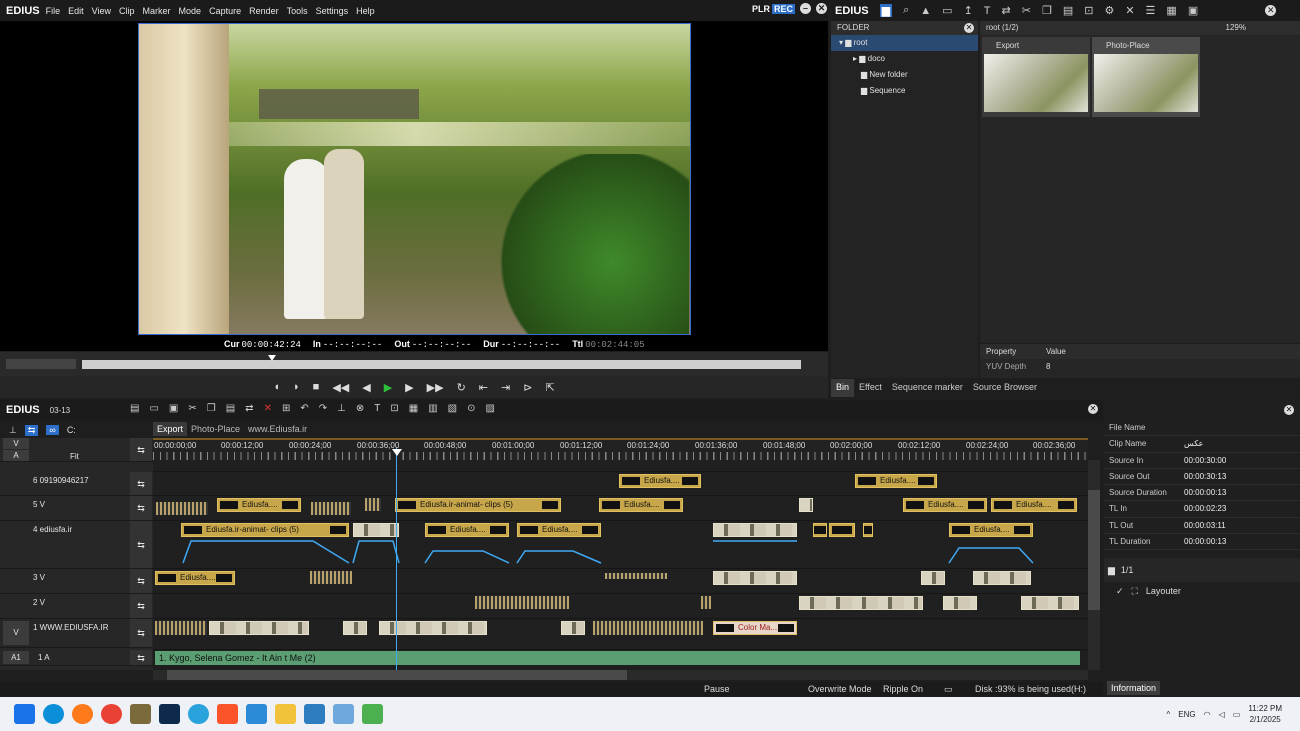 The width and height of the screenshot is (1300, 731). I want to click on track-header-4: 4 ediusfa.ir⇆, so click(76, 545).